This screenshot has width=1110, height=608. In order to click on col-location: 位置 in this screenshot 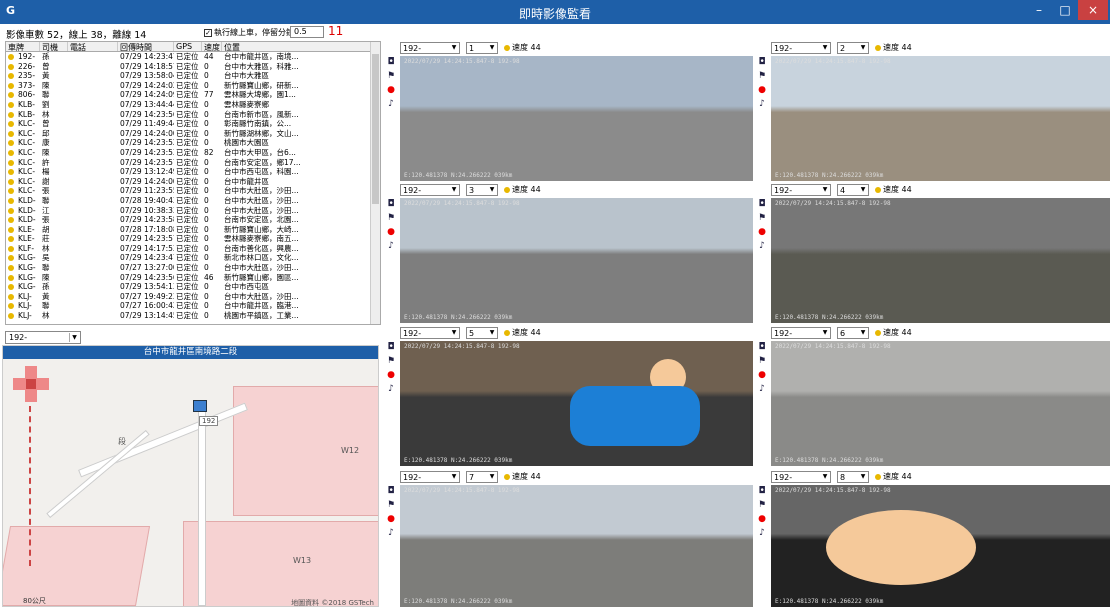, I will do `click(301, 47)`.